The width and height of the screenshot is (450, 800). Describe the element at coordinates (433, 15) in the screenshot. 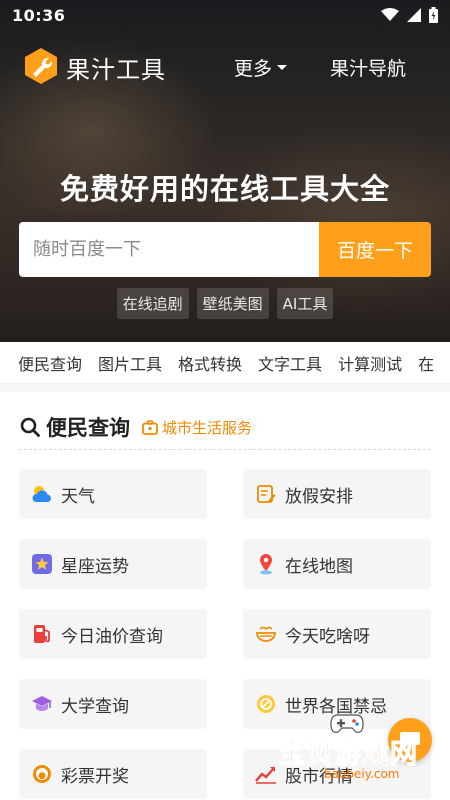

I see `battery-icon` at that location.